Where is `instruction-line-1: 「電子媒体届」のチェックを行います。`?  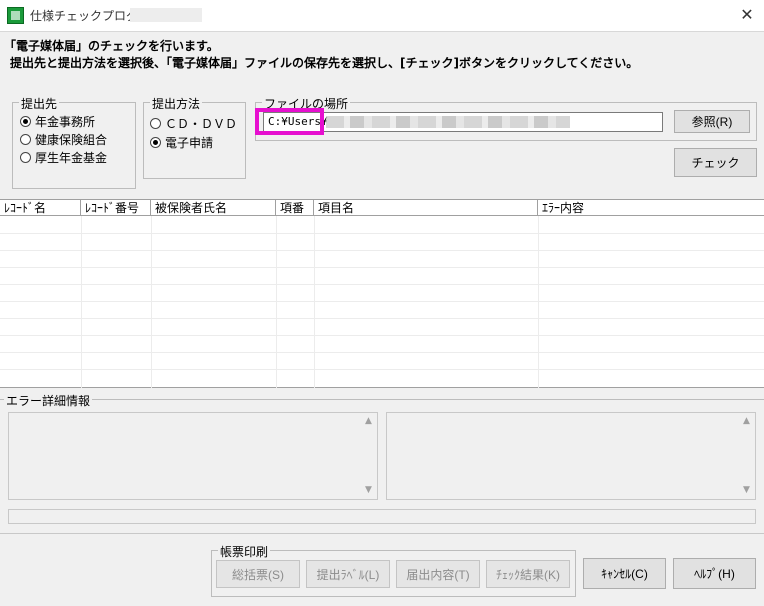 instruction-line-1: 「電子媒体届」のチェックを行います。 is located at coordinates (111, 46).